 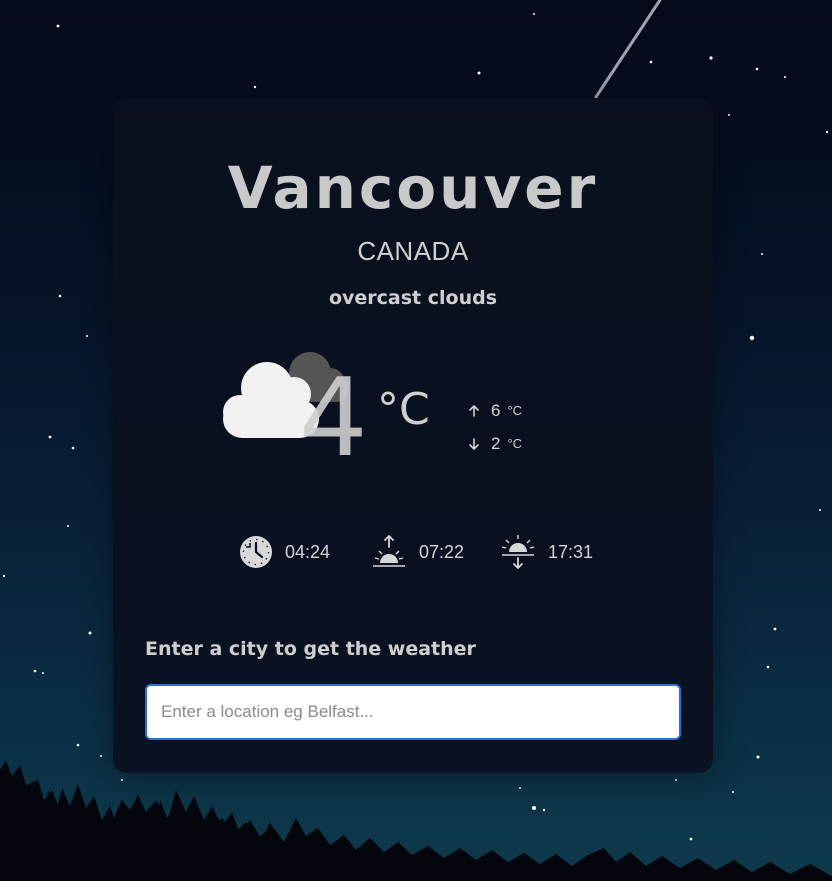 I want to click on high-temperature: 6 °C, so click(x=494, y=411).